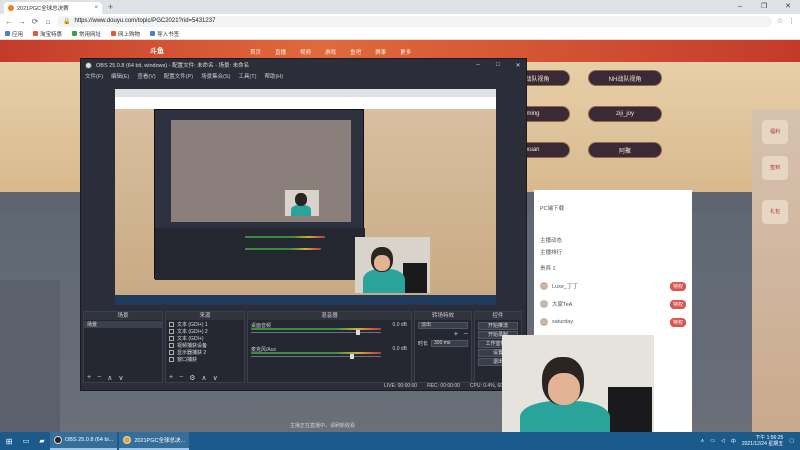  I want to click on pc-download-link: PC端下载, so click(552, 208).